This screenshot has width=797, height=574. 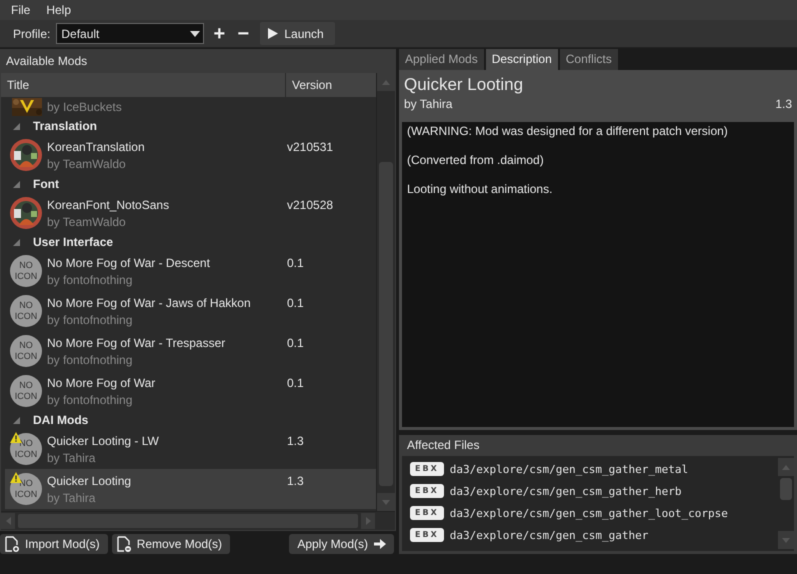 What do you see at coordinates (123, 544) in the screenshot?
I see `remove-file-icon` at bounding box center [123, 544].